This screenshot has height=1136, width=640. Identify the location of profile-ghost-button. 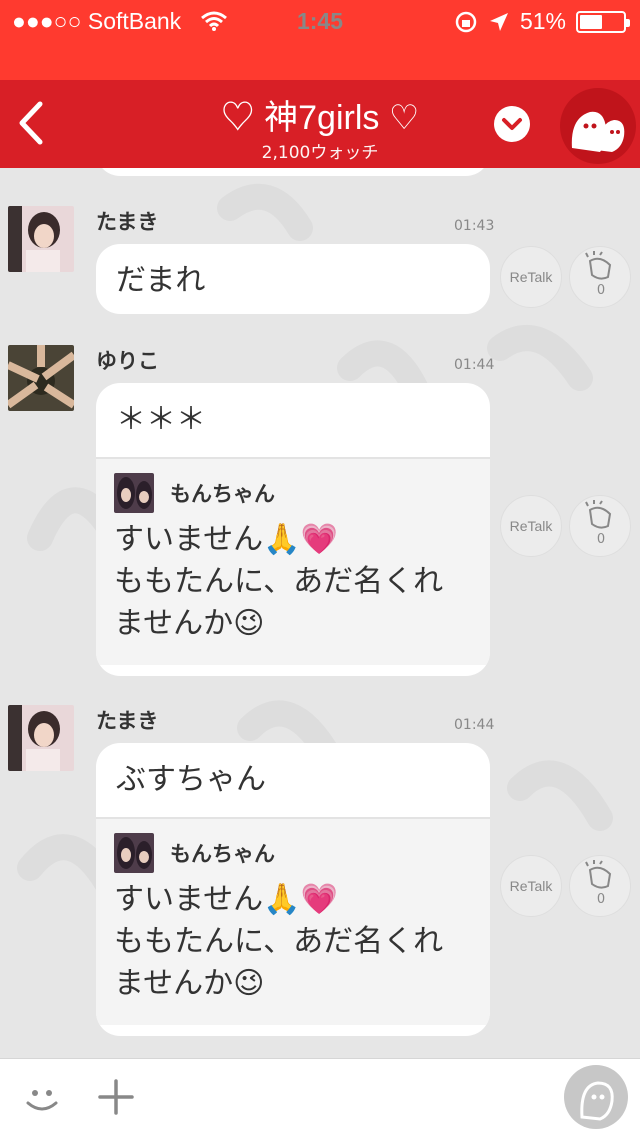
(598, 126).